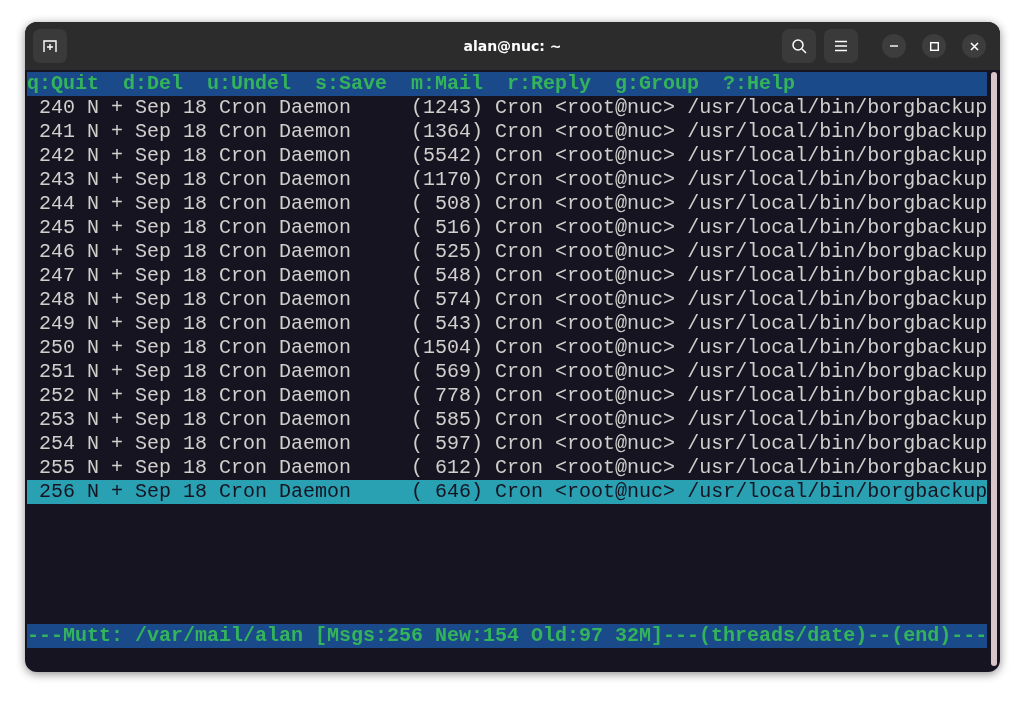 The width and height of the screenshot is (1026, 701). Describe the element at coordinates (56, 204) in the screenshot. I see `message-number: 244` at that location.